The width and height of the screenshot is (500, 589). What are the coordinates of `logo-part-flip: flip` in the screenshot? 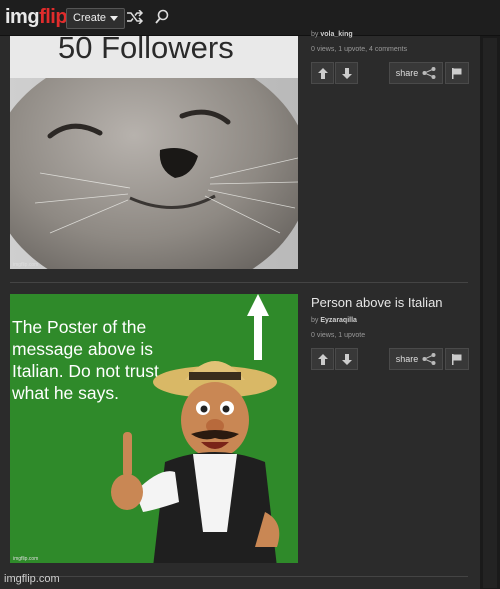 It's located at (53, 17).